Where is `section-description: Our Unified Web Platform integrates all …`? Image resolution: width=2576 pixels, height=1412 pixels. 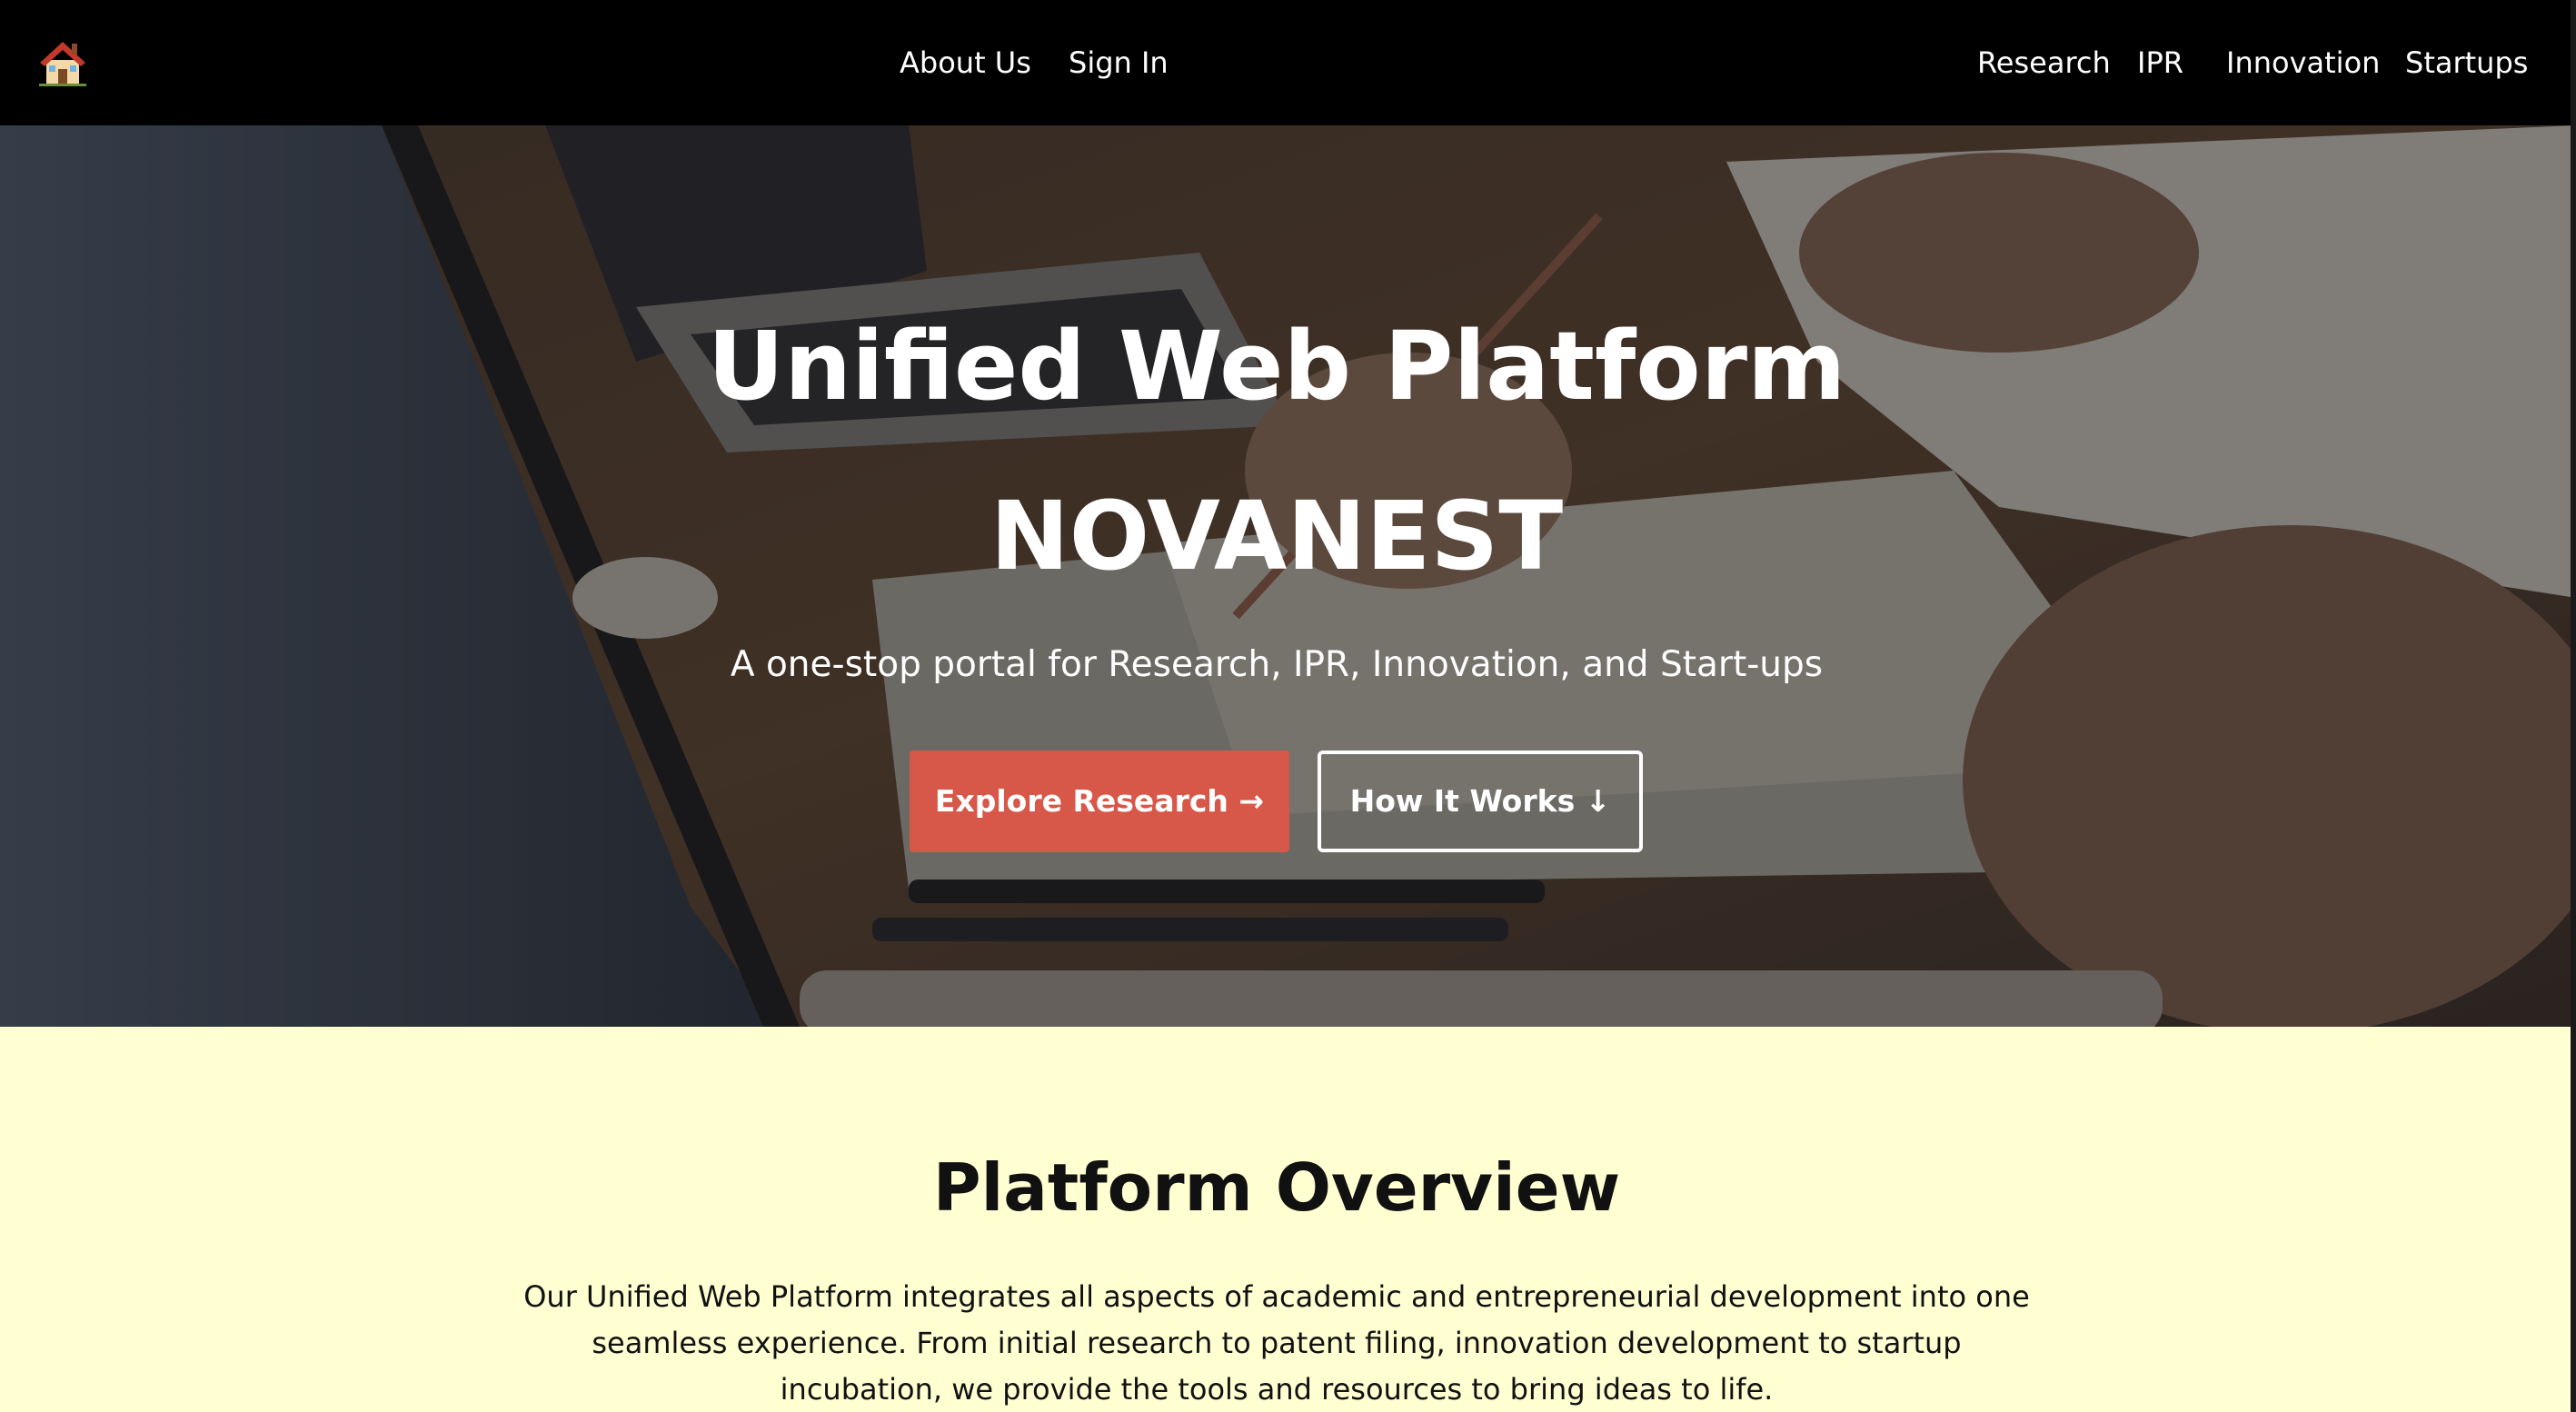 section-description: Our Unified Web Platform integrates all … is located at coordinates (1276, 1343).